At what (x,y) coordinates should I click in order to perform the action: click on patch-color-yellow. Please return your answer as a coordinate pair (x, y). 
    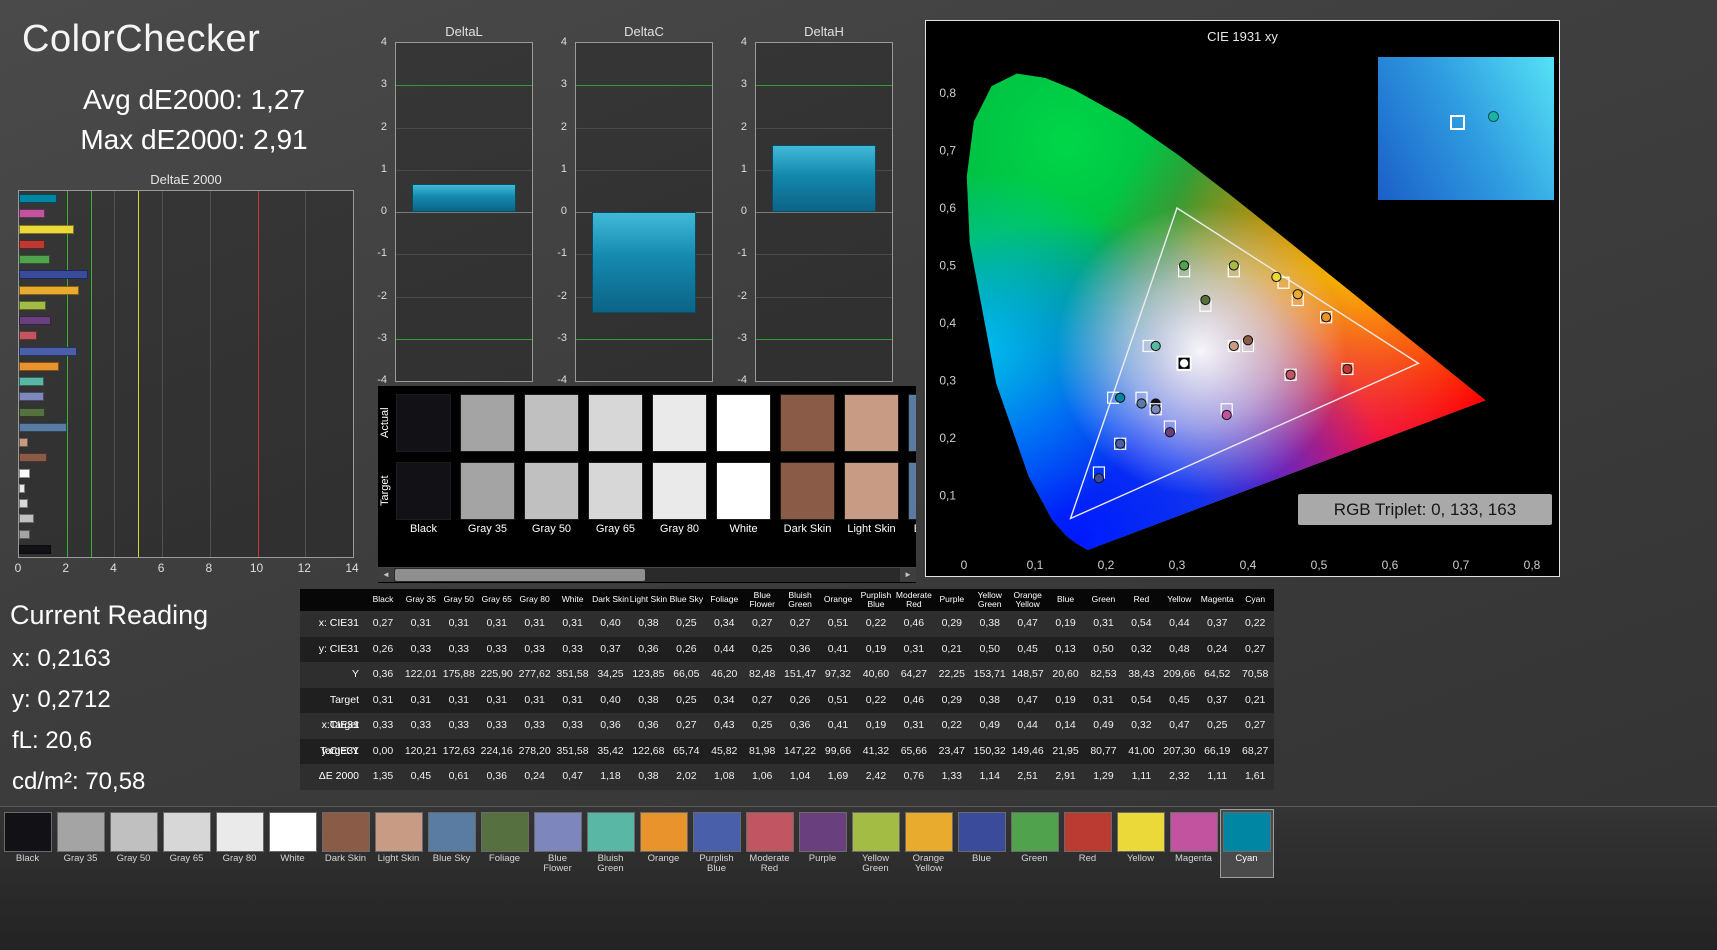
    Looking at the image, I should click on (1140, 832).